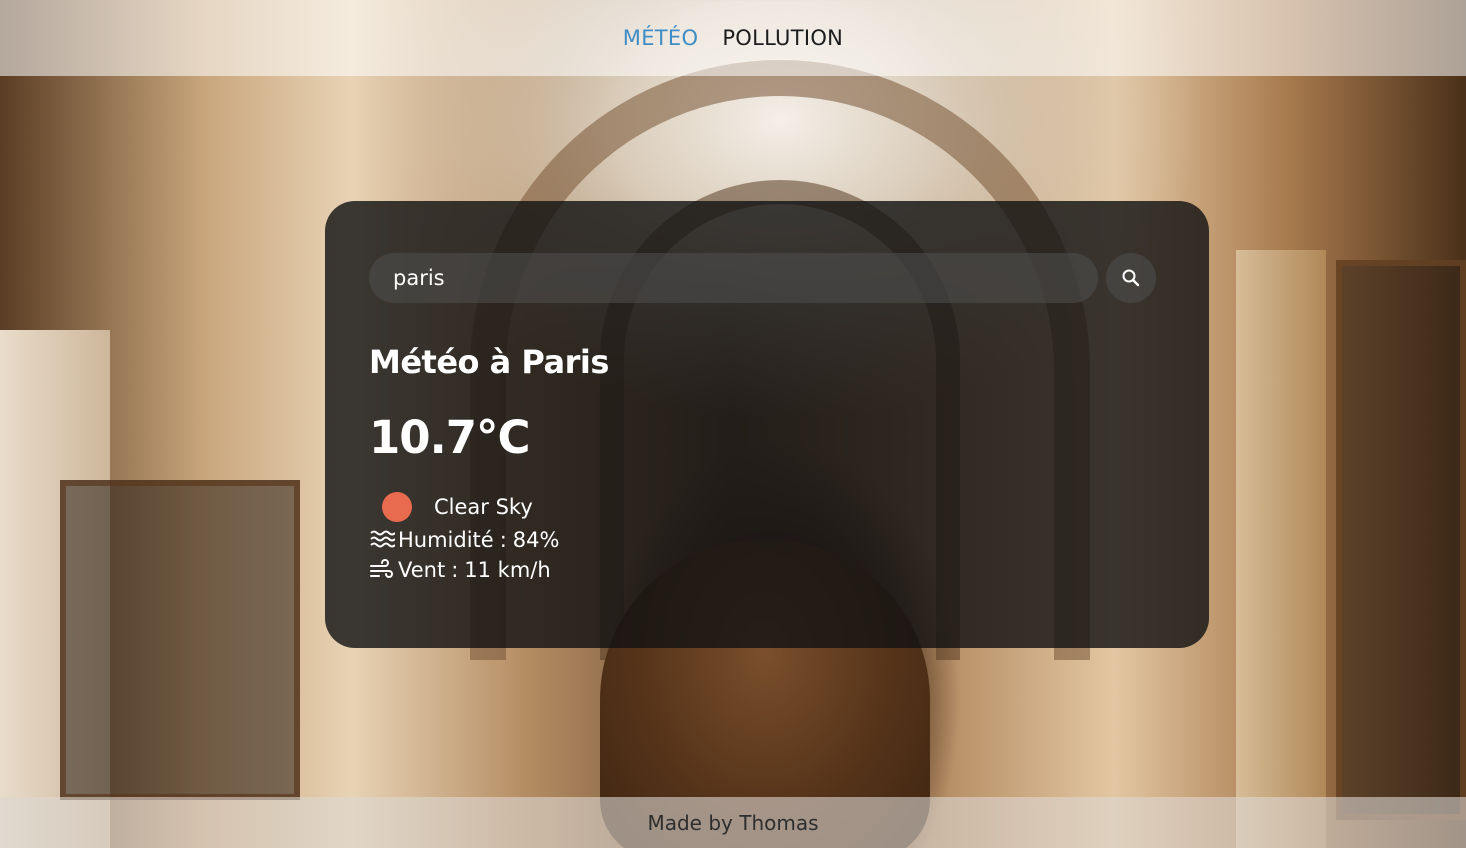 The image size is (1466, 848). I want to click on city-search-input, so click(733, 278).